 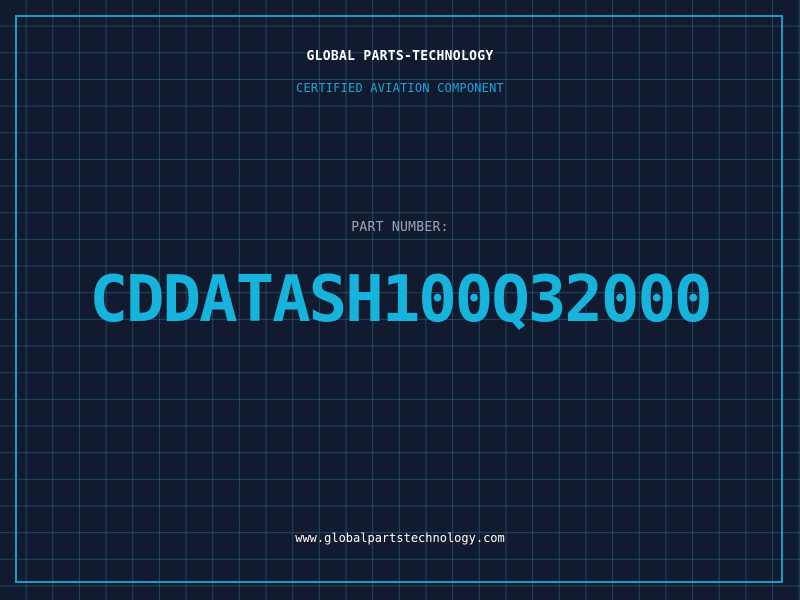 I want to click on part-number-value: CDDATASH100Q32000, so click(x=400, y=300).